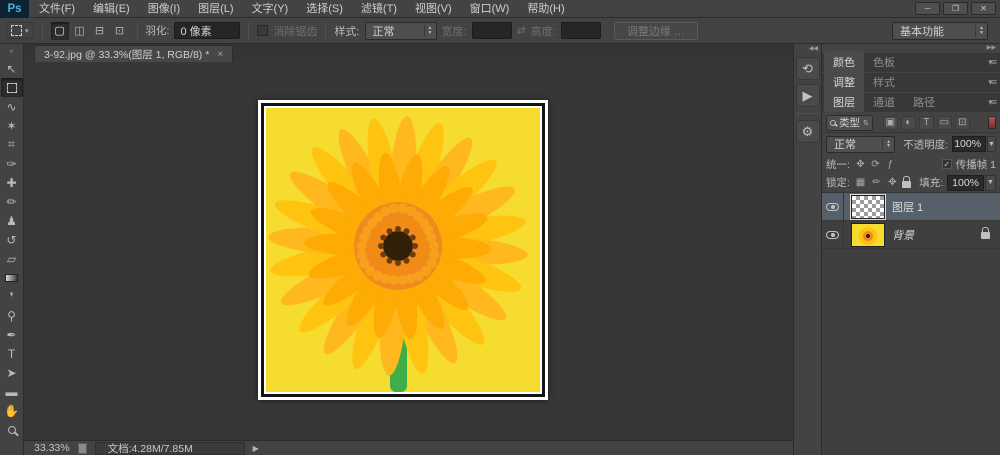 This screenshot has width=1000, height=455. I want to click on blend-mode-value: 正常, so click(845, 145).